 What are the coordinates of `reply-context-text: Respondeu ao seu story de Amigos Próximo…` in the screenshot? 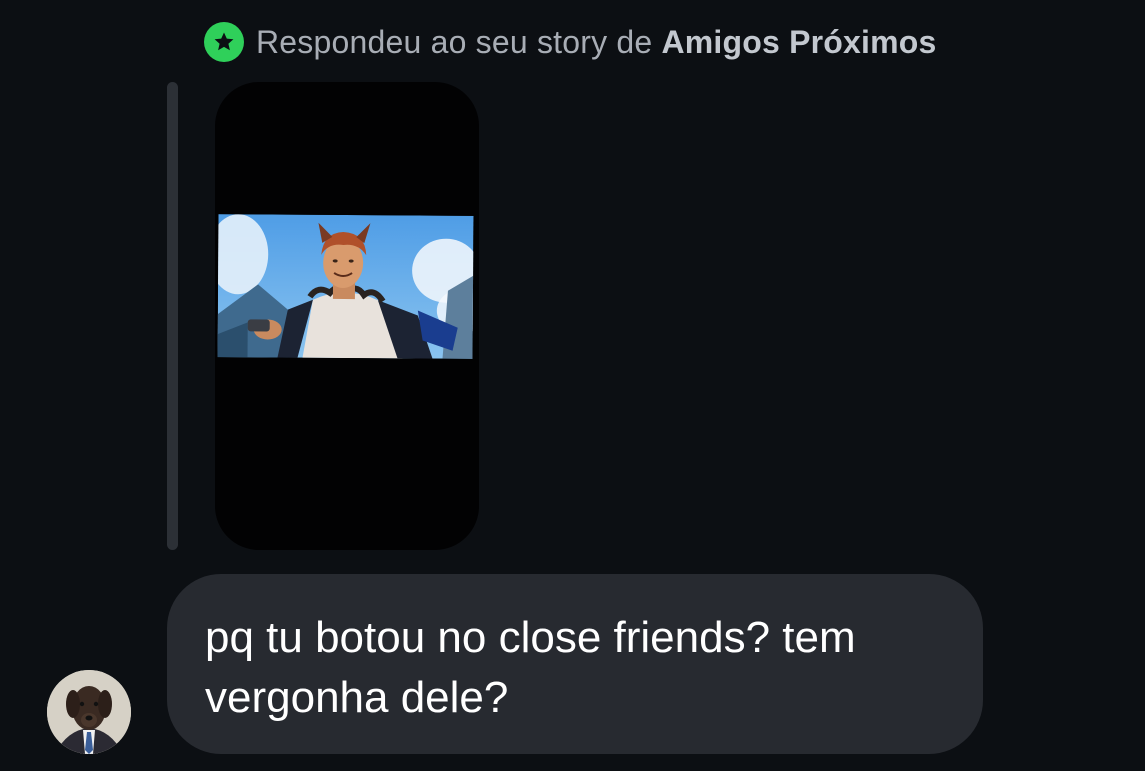 It's located at (596, 42).